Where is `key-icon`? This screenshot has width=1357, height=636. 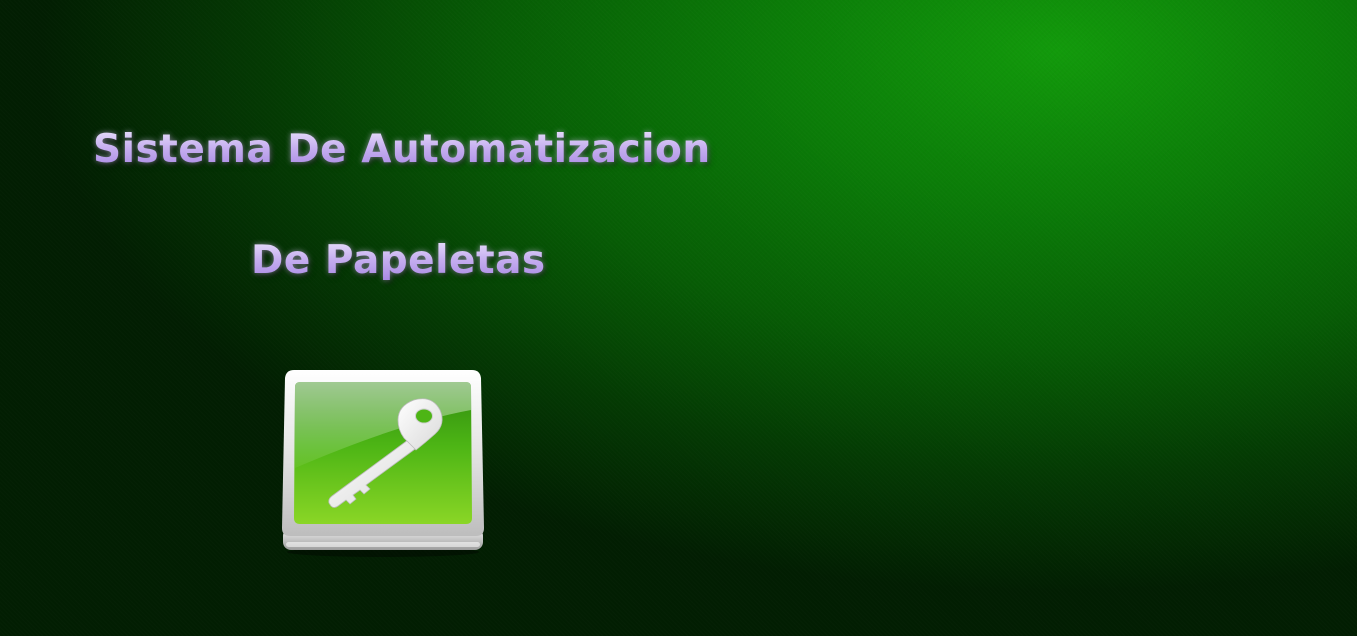
key-icon is located at coordinates (383, 463).